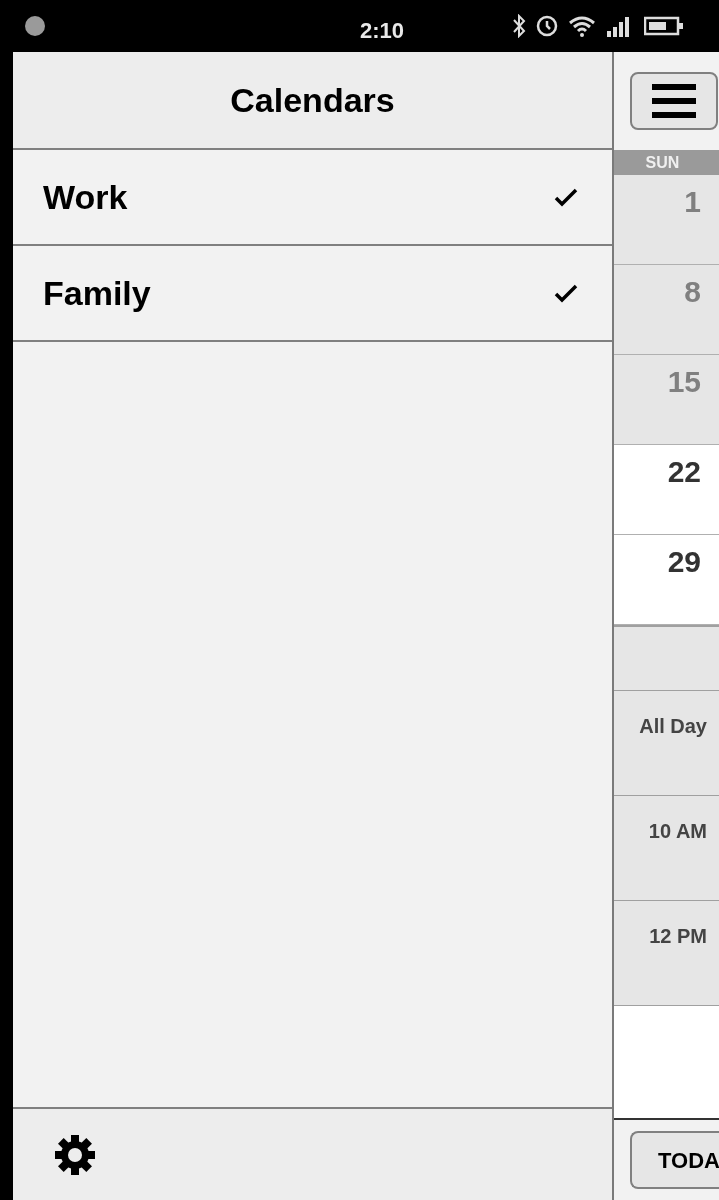 The height and width of the screenshot is (1200, 719). What do you see at coordinates (75, 1154) in the screenshot?
I see `settings-icon` at bounding box center [75, 1154].